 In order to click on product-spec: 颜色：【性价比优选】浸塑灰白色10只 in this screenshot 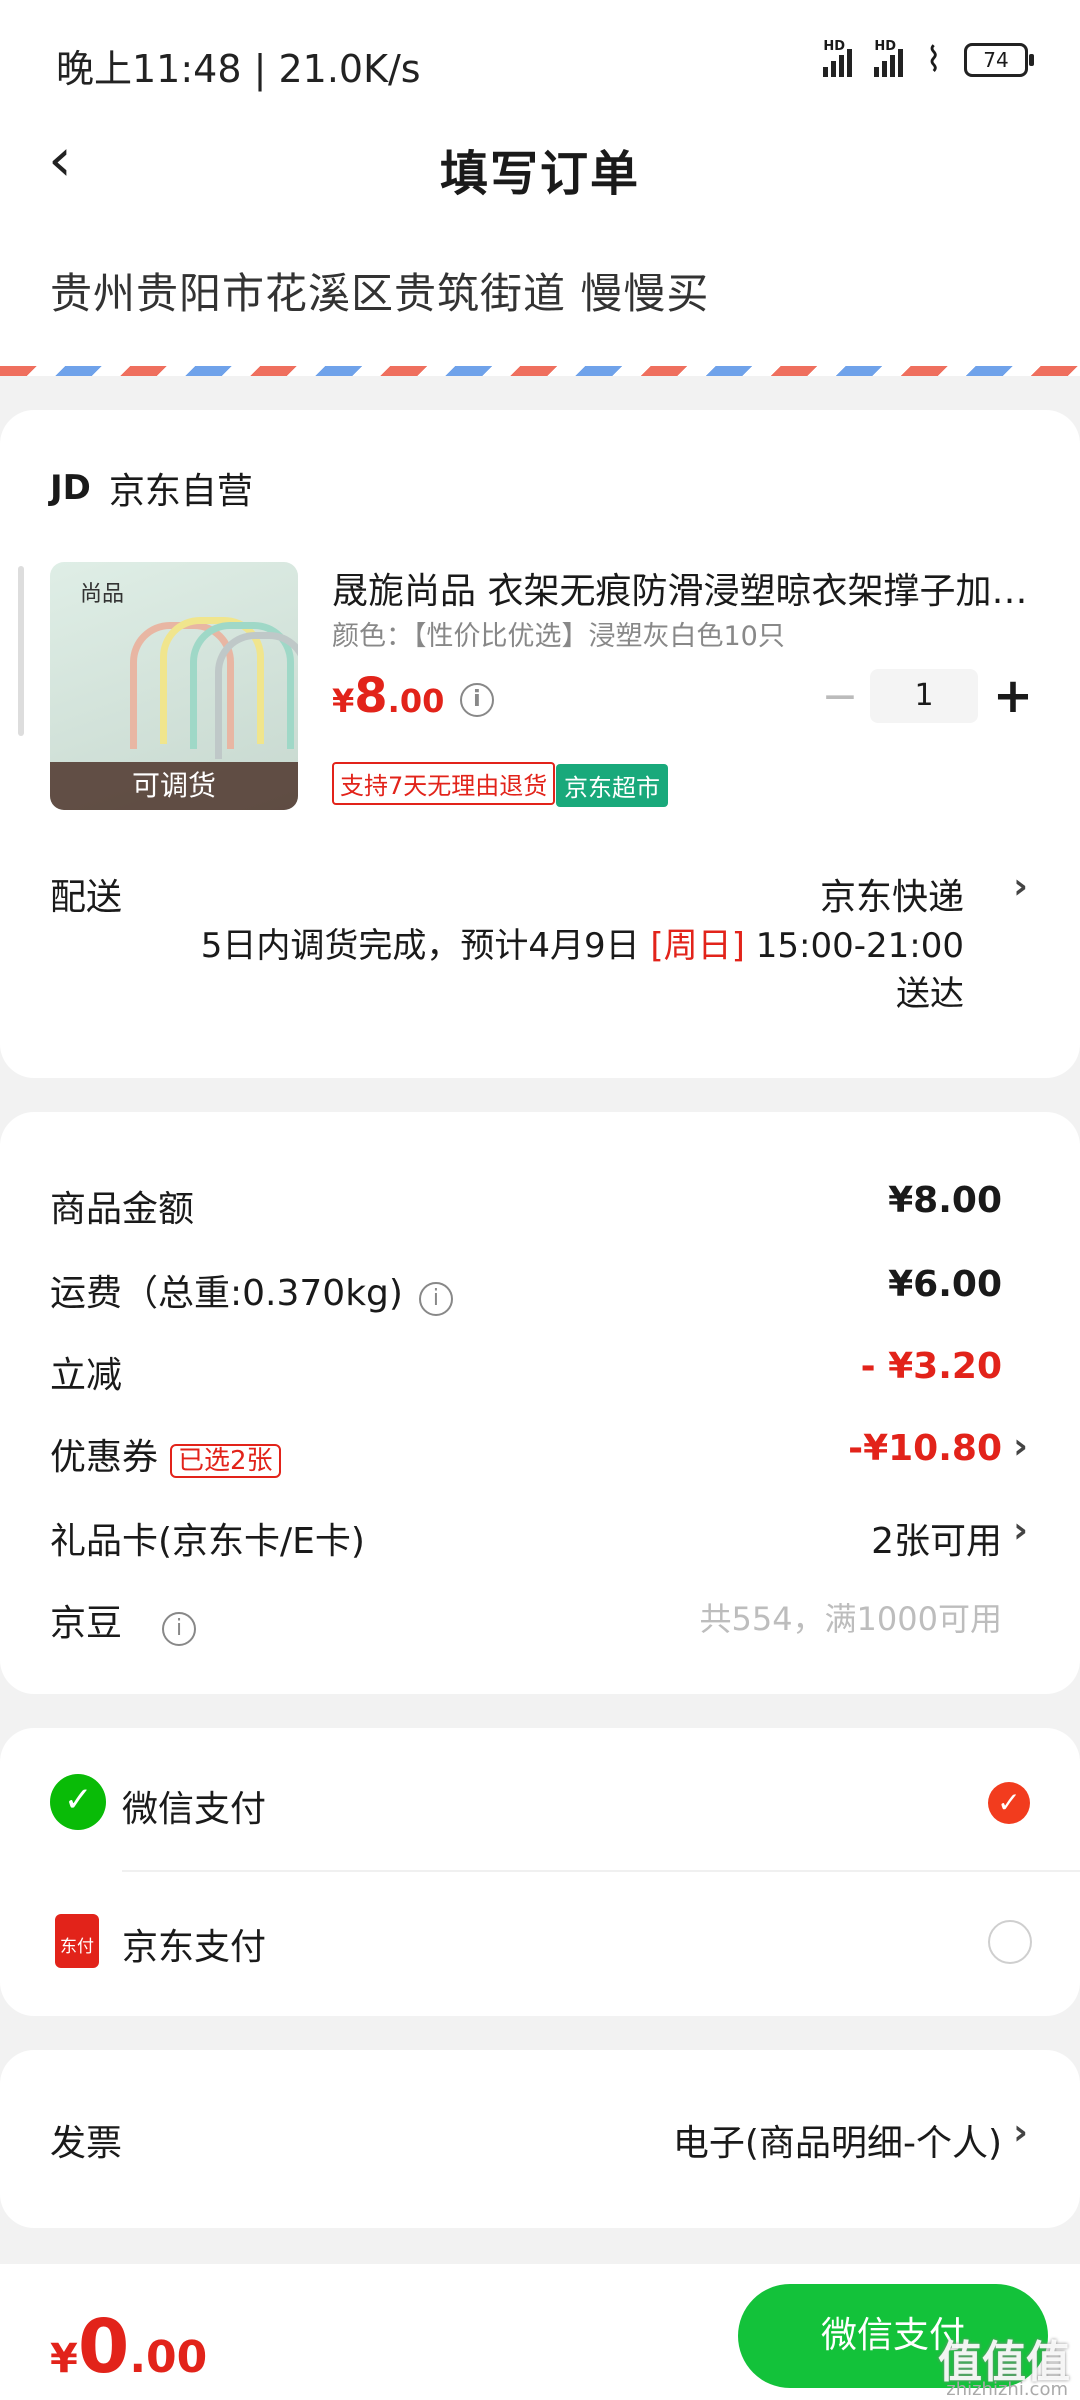, I will do `click(558, 633)`.